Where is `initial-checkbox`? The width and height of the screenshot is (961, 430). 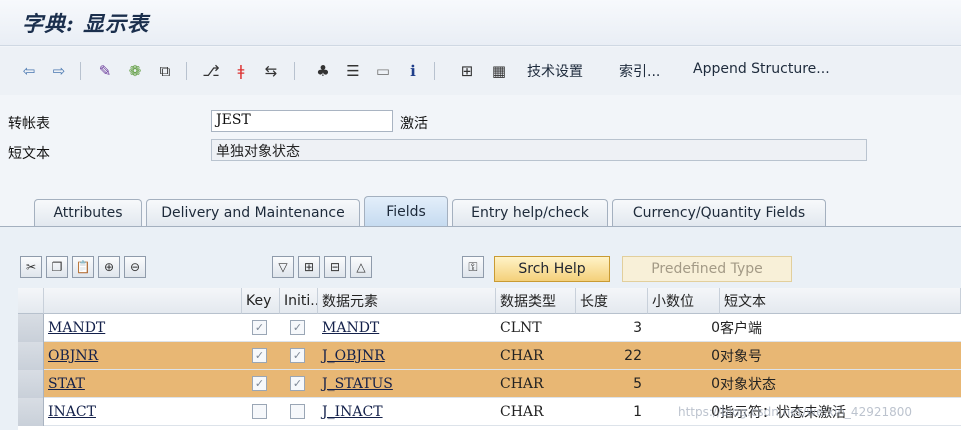
initial-checkbox is located at coordinates (297, 411).